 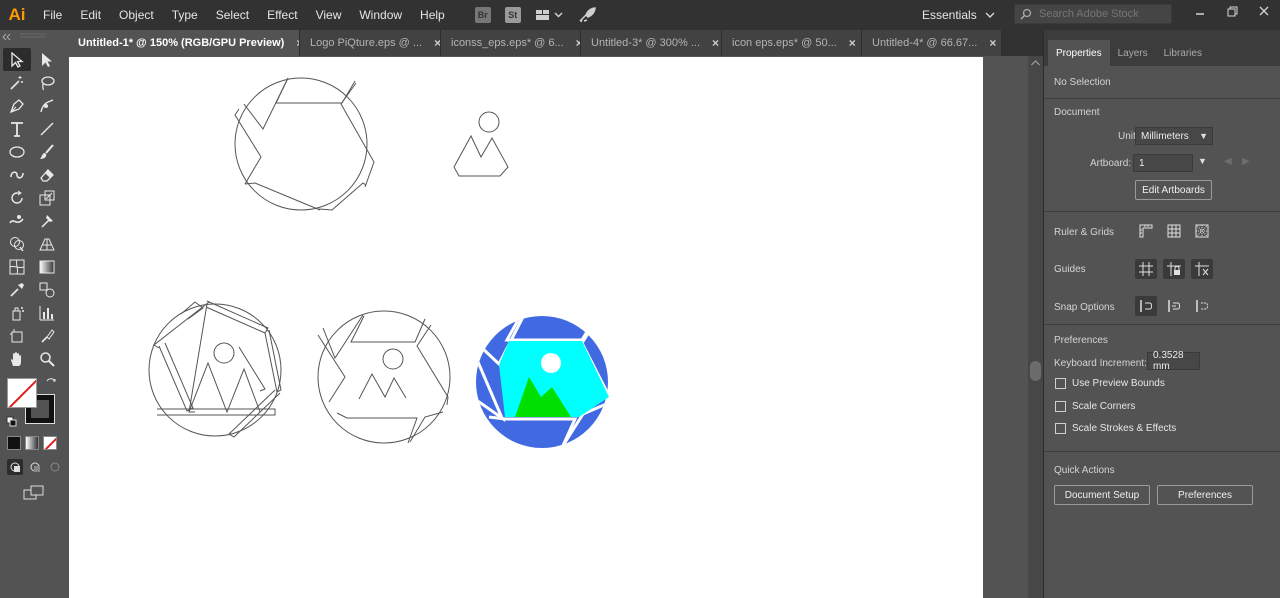 I want to click on none-icon, so click(x=50, y=443).